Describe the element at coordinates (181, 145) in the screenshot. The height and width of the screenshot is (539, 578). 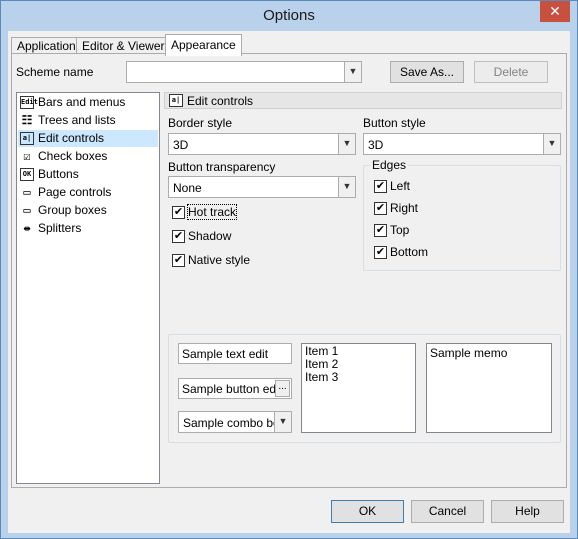
I see `border-style-value: 3D` at that location.